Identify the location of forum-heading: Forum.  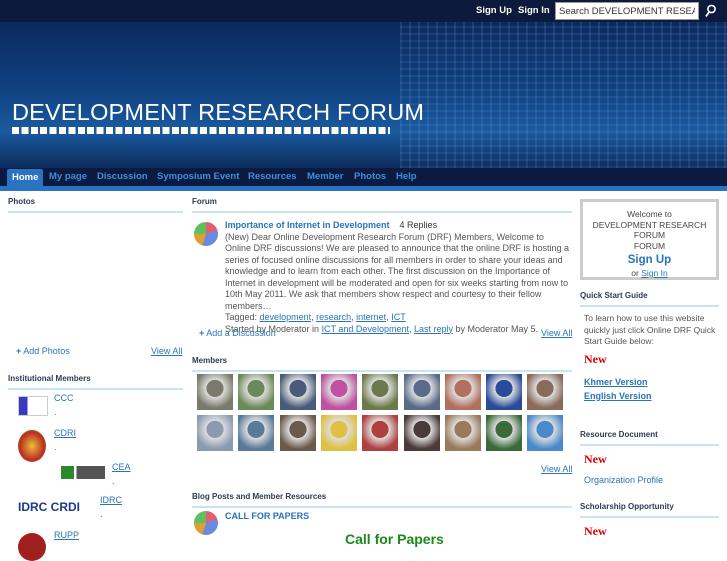
(382, 205).